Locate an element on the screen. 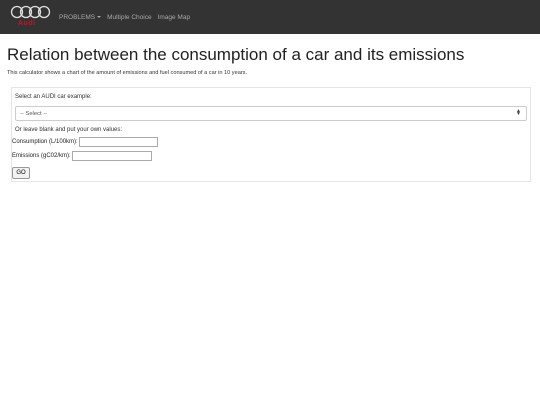  nav-item-problems-label: PROBLEMS is located at coordinates (77, 17).